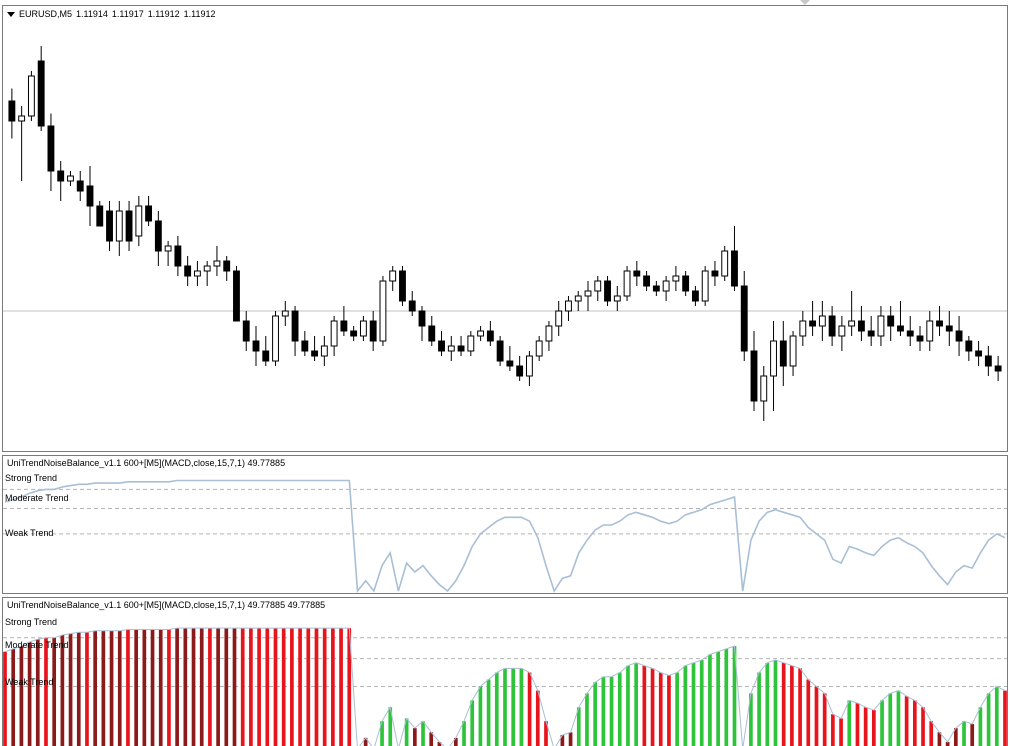 The height and width of the screenshot is (746, 1010). What do you see at coordinates (31, 622) in the screenshot?
I see `indicator2-level-strong: Strong Trend` at bounding box center [31, 622].